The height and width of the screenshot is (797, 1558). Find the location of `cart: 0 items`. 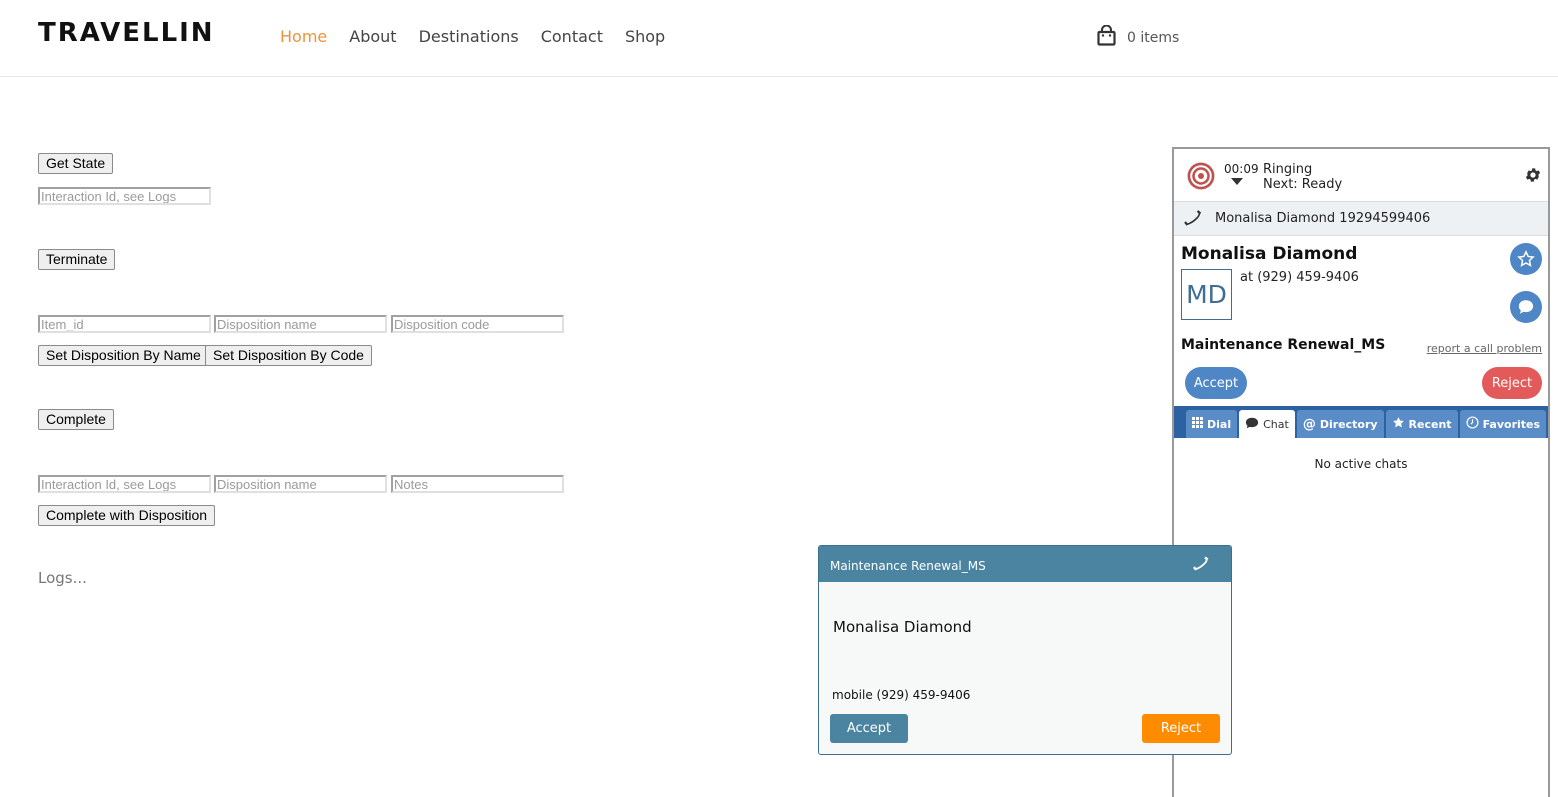

cart: 0 items is located at coordinates (1138, 37).